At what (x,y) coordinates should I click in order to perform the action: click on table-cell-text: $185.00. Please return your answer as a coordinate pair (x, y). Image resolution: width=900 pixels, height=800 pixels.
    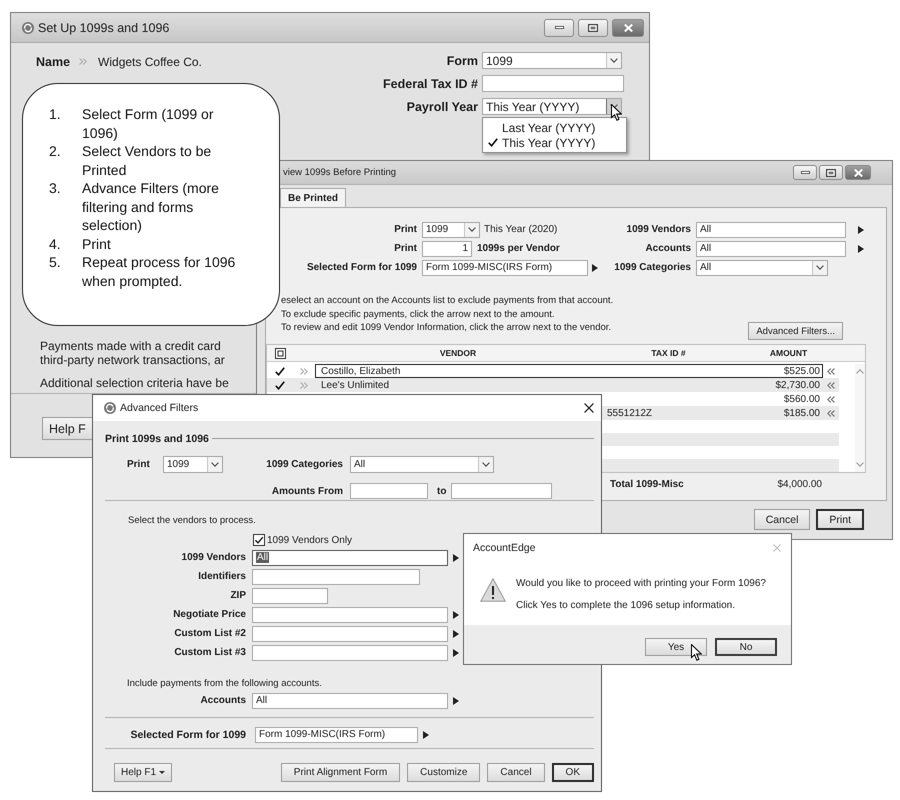
    Looking at the image, I should click on (801, 413).